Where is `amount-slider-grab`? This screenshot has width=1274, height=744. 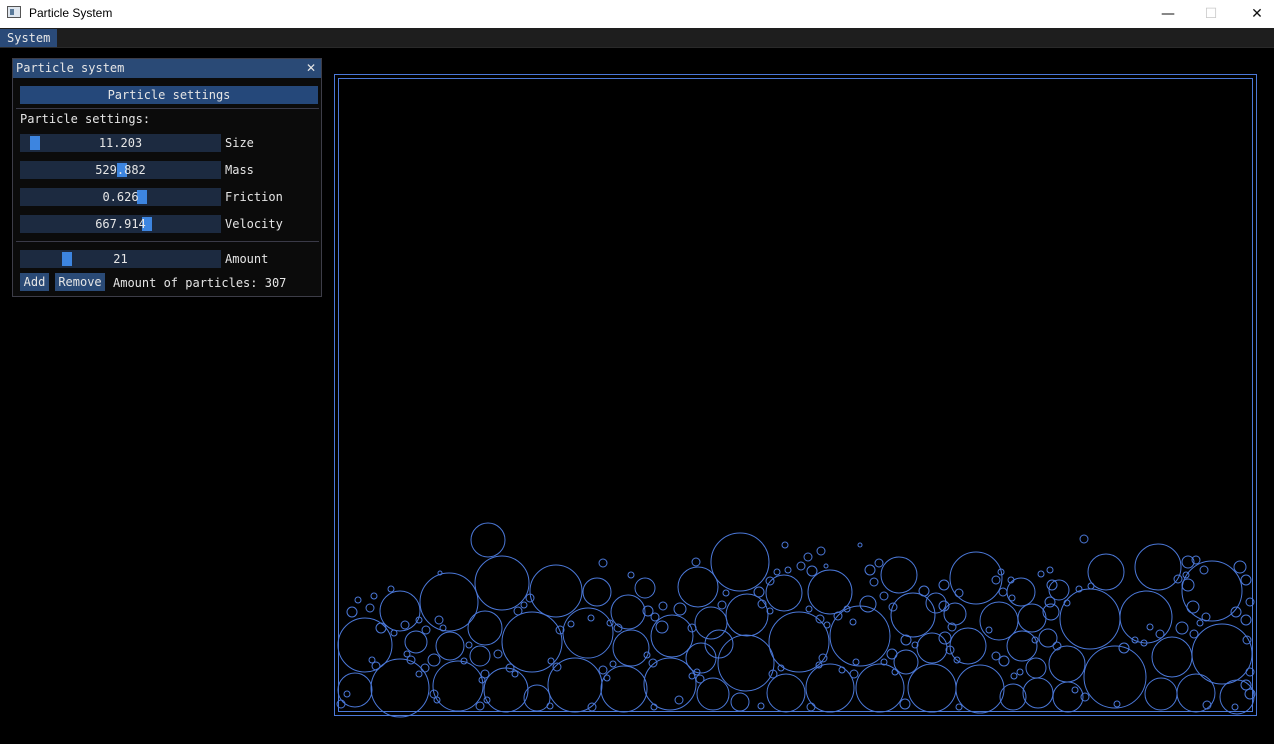 amount-slider-grab is located at coordinates (67, 259).